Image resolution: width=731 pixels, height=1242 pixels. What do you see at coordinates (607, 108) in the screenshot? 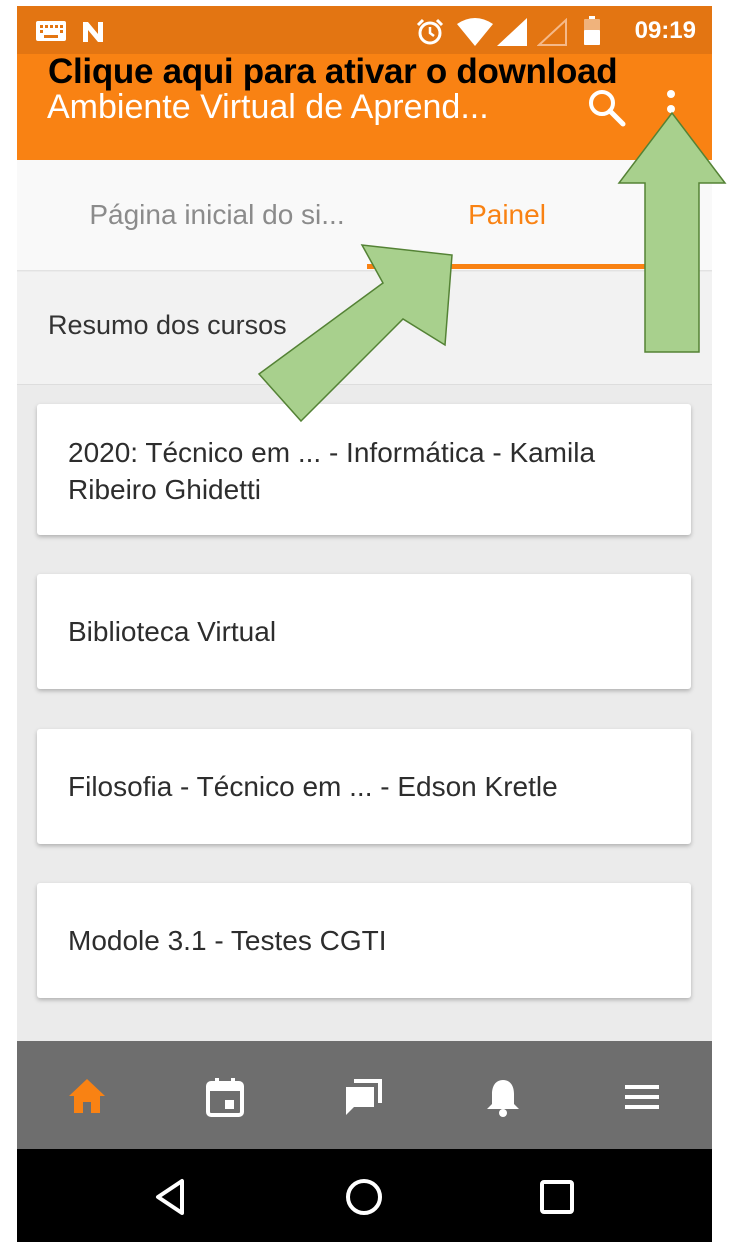
I see `search-icon` at bounding box center [607, 108].